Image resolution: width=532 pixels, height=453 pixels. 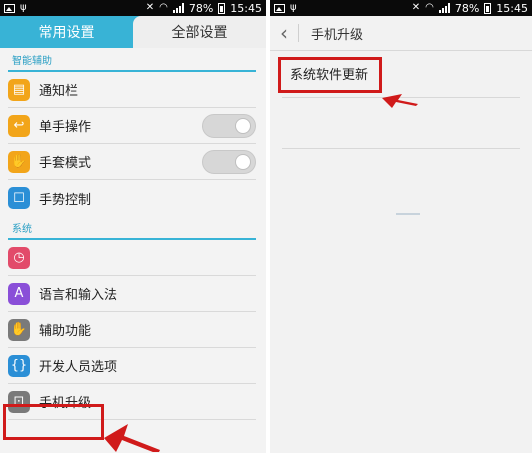 What do you see at coordinates (132, 162) in the screenshot?
I see `settings-item-glove-mode: ✋ 手套模式` at bounding box center [132, 162].